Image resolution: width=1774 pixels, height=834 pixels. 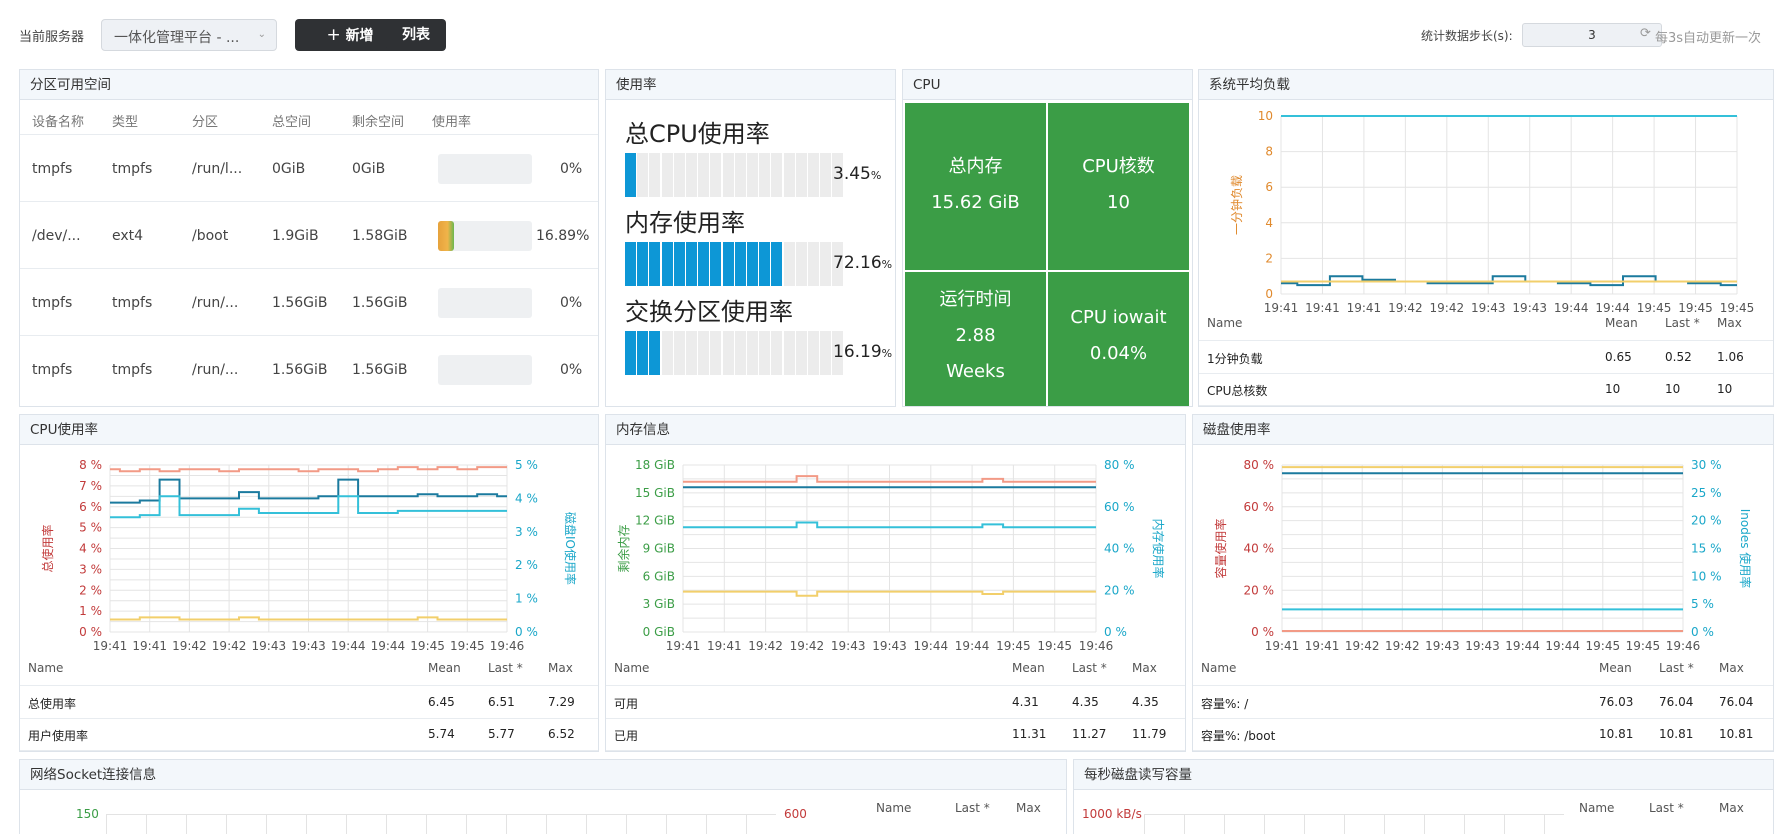 What do you see at coordinates (1354, 824) in the screenshot?
I see `diskio-chart-grid` at bounding box center [1354, 824].